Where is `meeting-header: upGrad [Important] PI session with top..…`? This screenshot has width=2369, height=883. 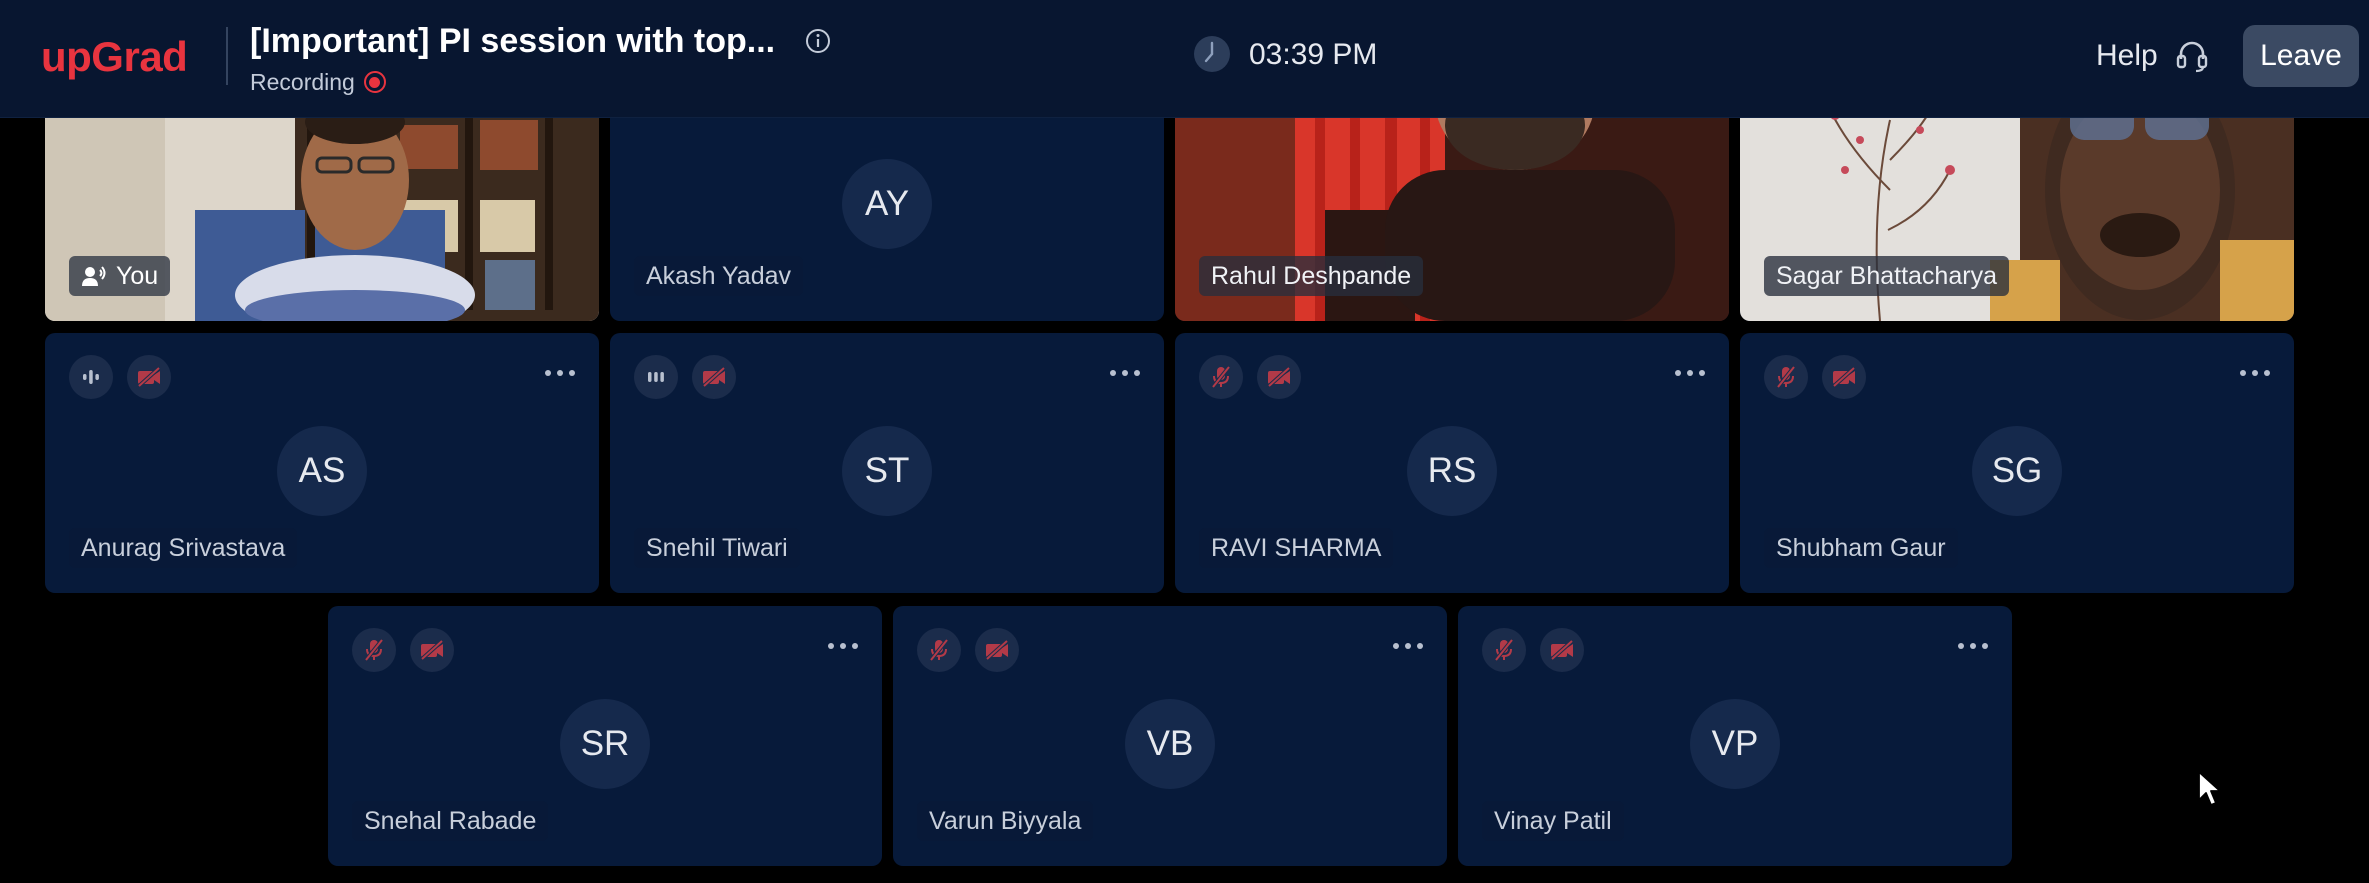
meeting-header: upGrad [Important] PI session with top..… is located at coordinates (1184, 59).